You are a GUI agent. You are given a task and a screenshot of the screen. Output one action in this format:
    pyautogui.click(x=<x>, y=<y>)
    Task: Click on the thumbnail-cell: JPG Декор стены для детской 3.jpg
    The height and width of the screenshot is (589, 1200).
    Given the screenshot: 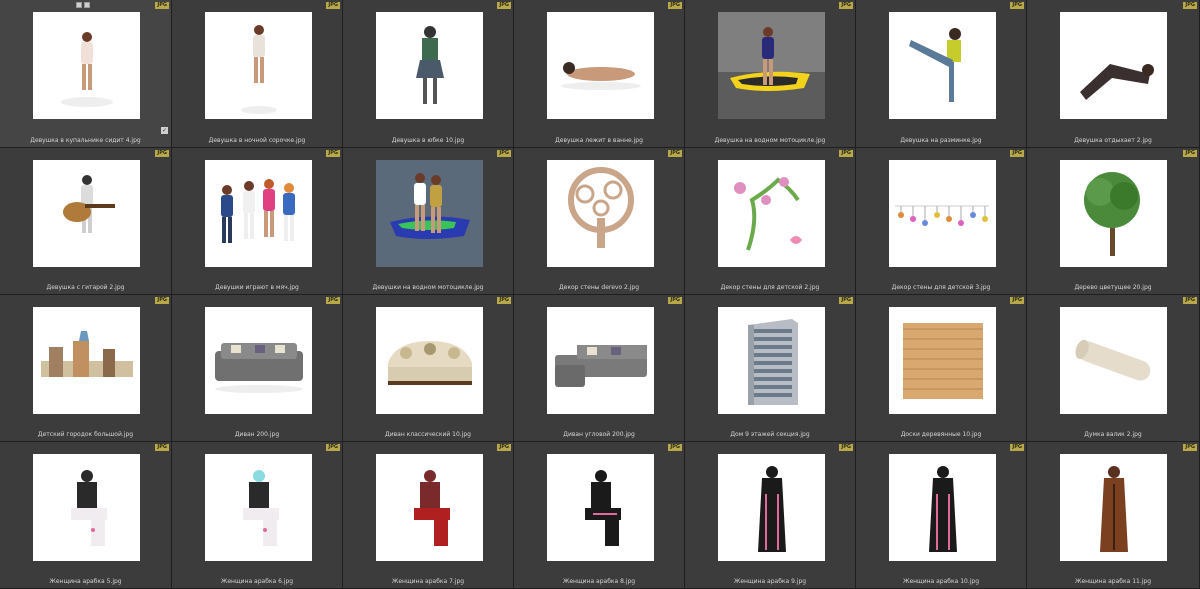 What is the action you would take?
    pyautogui.click(x=941, y=221)
    